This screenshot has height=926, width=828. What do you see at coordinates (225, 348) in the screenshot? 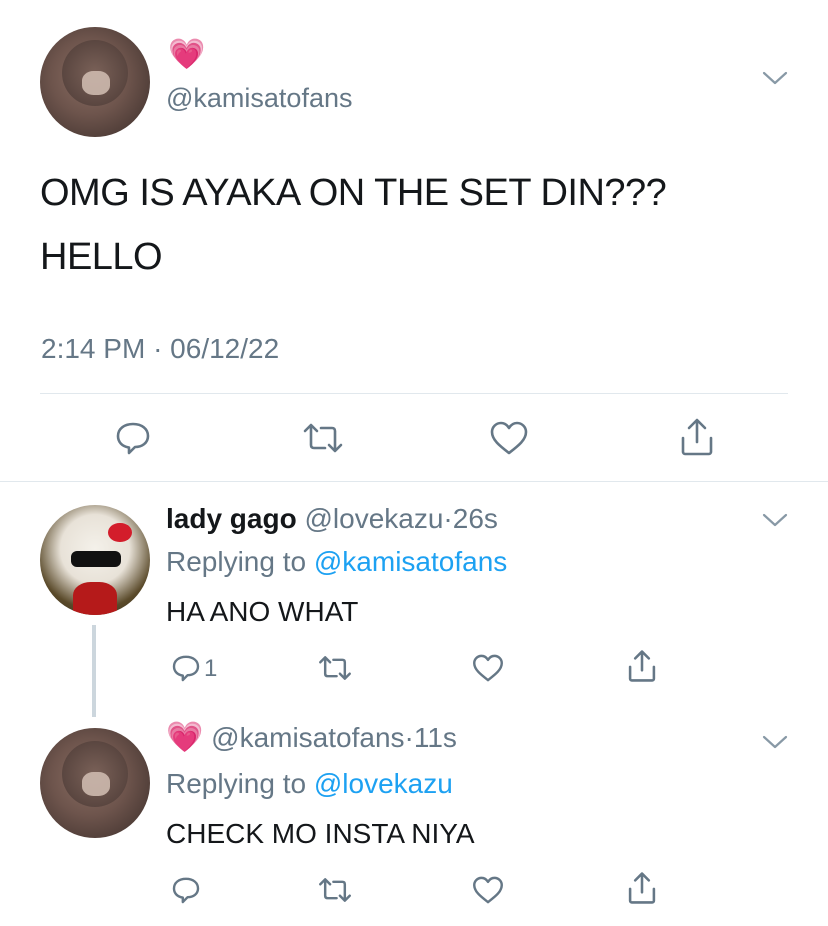
I see `tweet-date: 06/12/22` at bounding box center [225, 348].